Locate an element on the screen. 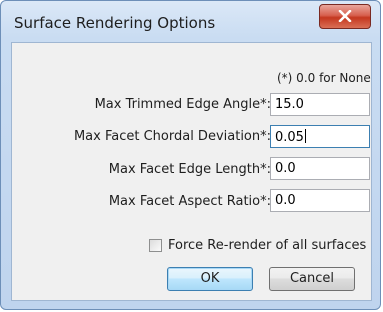  cancel-button: Cancel is located at coordinates (312, 279).